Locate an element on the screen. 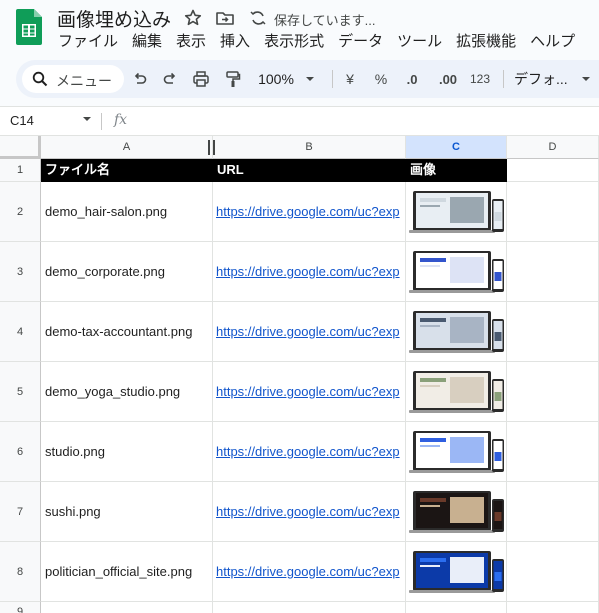  redo-button is located at coordinates (170, 79).